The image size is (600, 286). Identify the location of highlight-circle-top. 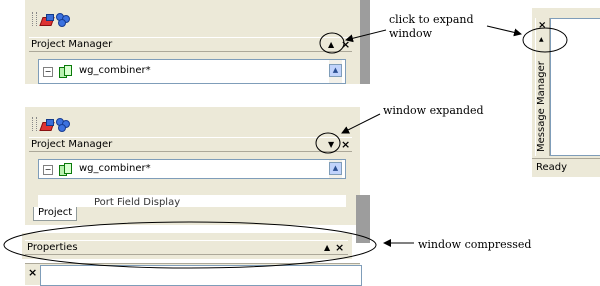
(332, 43).